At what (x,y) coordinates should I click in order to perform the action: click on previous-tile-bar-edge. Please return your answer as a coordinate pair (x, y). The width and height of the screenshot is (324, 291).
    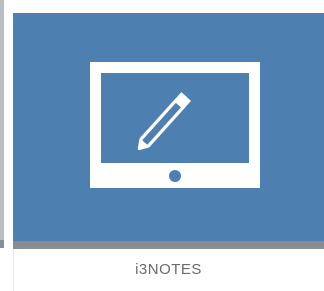
    Looking at the image, I should click on (2, 244).